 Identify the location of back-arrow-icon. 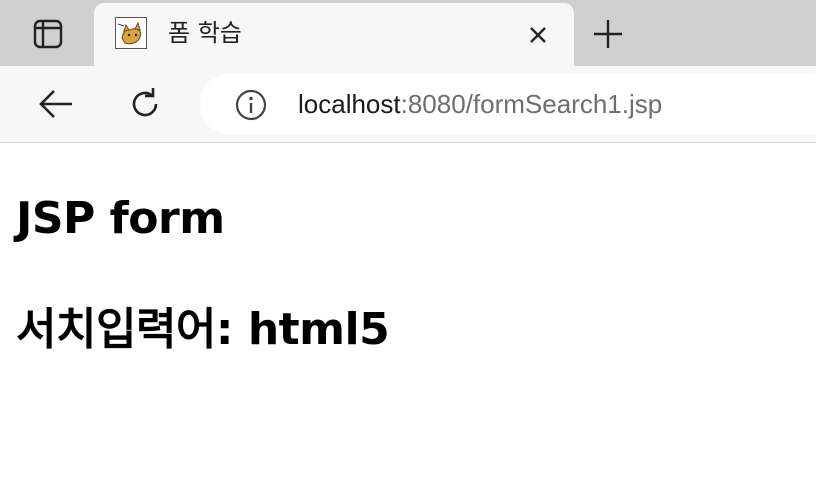
(55, 104).